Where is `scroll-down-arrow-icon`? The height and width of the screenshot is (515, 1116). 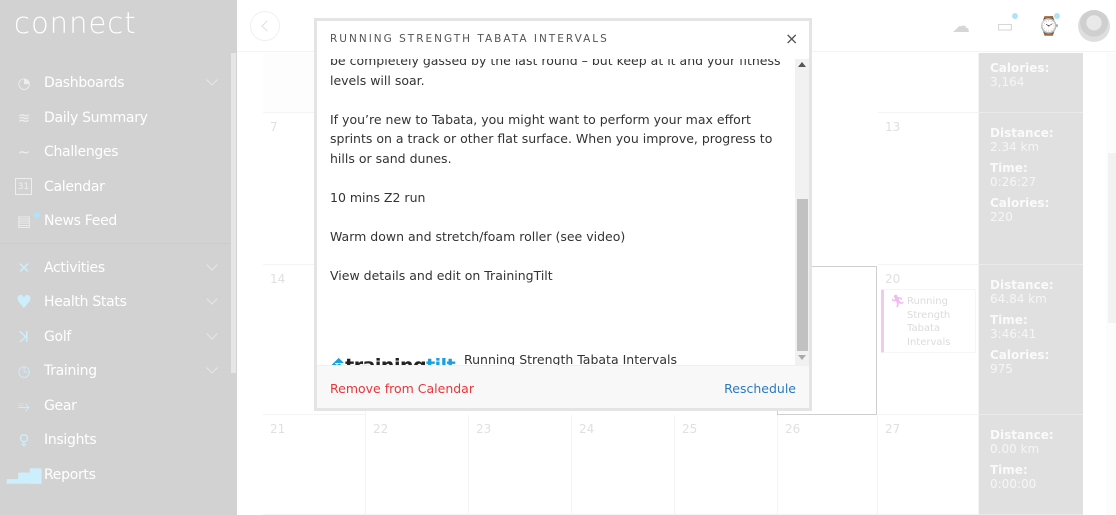 scroll-down-arrow-icon is located at coordinates (802, 357).